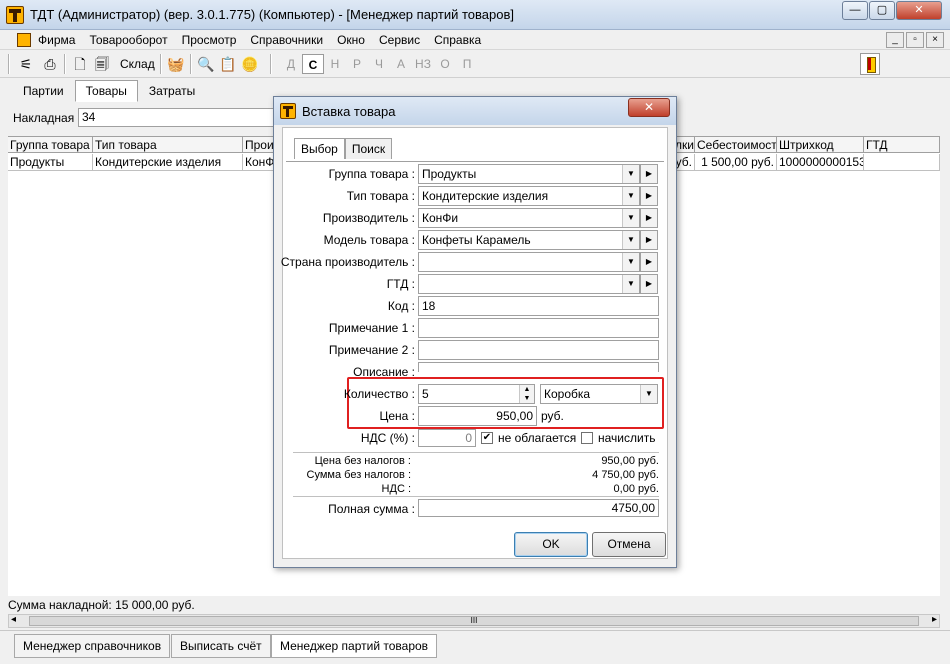 The height and width of the screenshot is (664, 950). Describe the element at coordinates (902, 162) in the screenshot. I see `table-cell` at that location.